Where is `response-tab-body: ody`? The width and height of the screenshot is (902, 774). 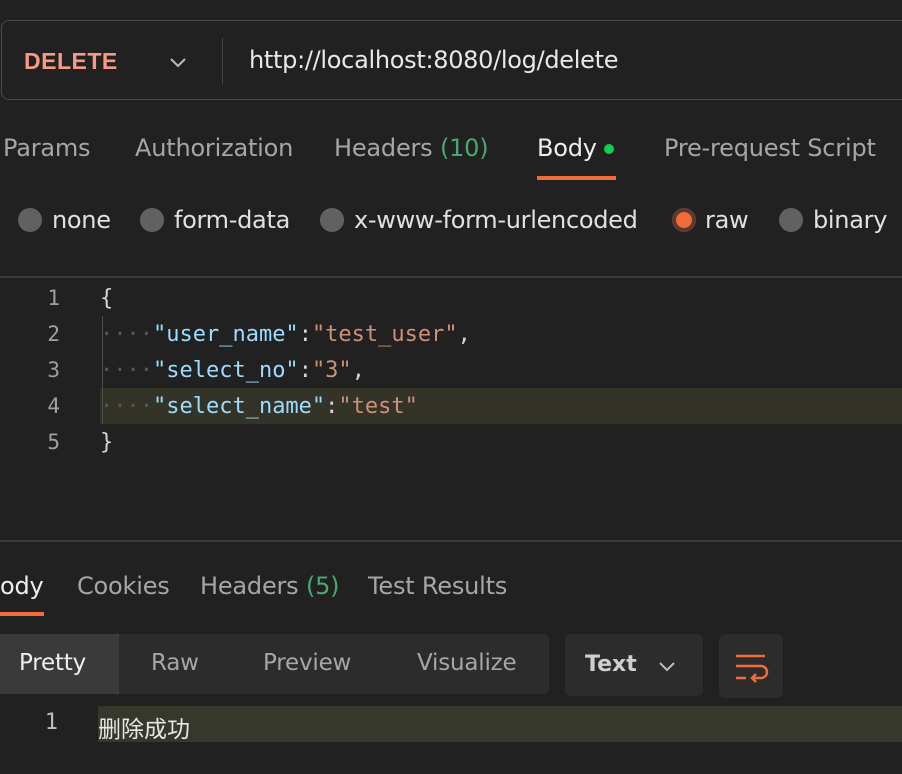
response-tab-body: ody is located at coordinates (22, 586).